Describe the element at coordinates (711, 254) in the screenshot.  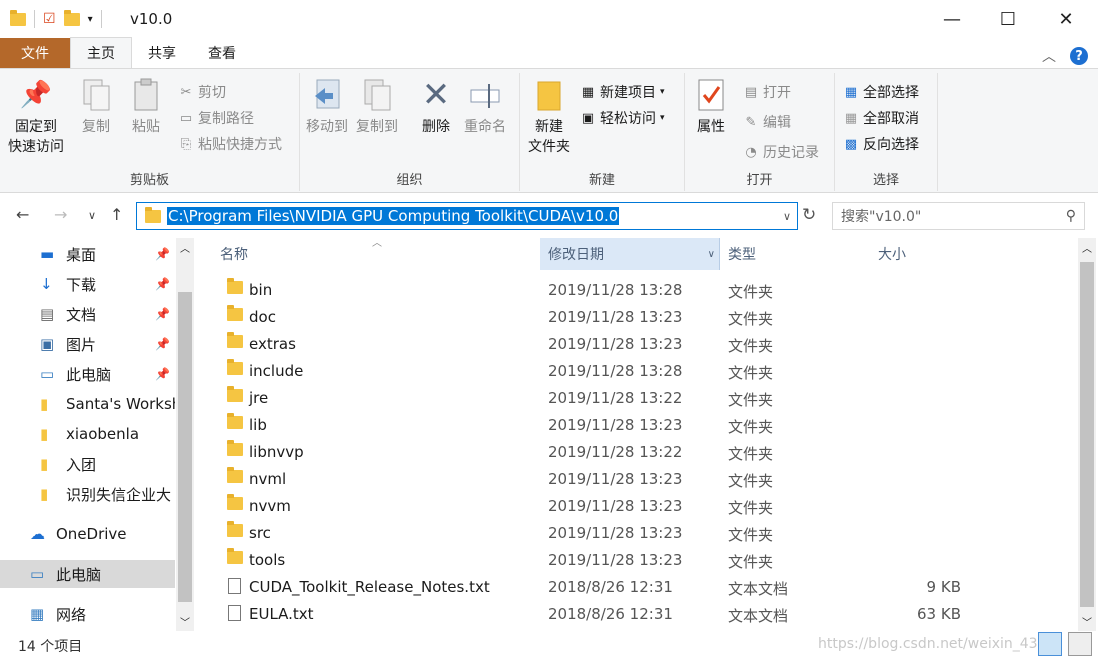
I see `column-dropdown-icon: ∨` at that location.